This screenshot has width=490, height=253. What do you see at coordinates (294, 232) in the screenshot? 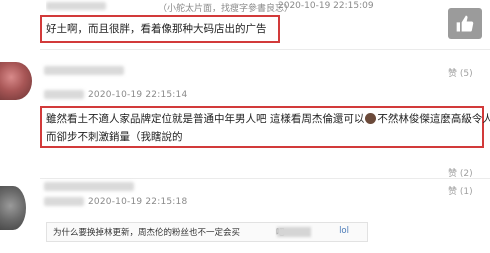
I see `blurred-text` at bounding box center [294, 232].